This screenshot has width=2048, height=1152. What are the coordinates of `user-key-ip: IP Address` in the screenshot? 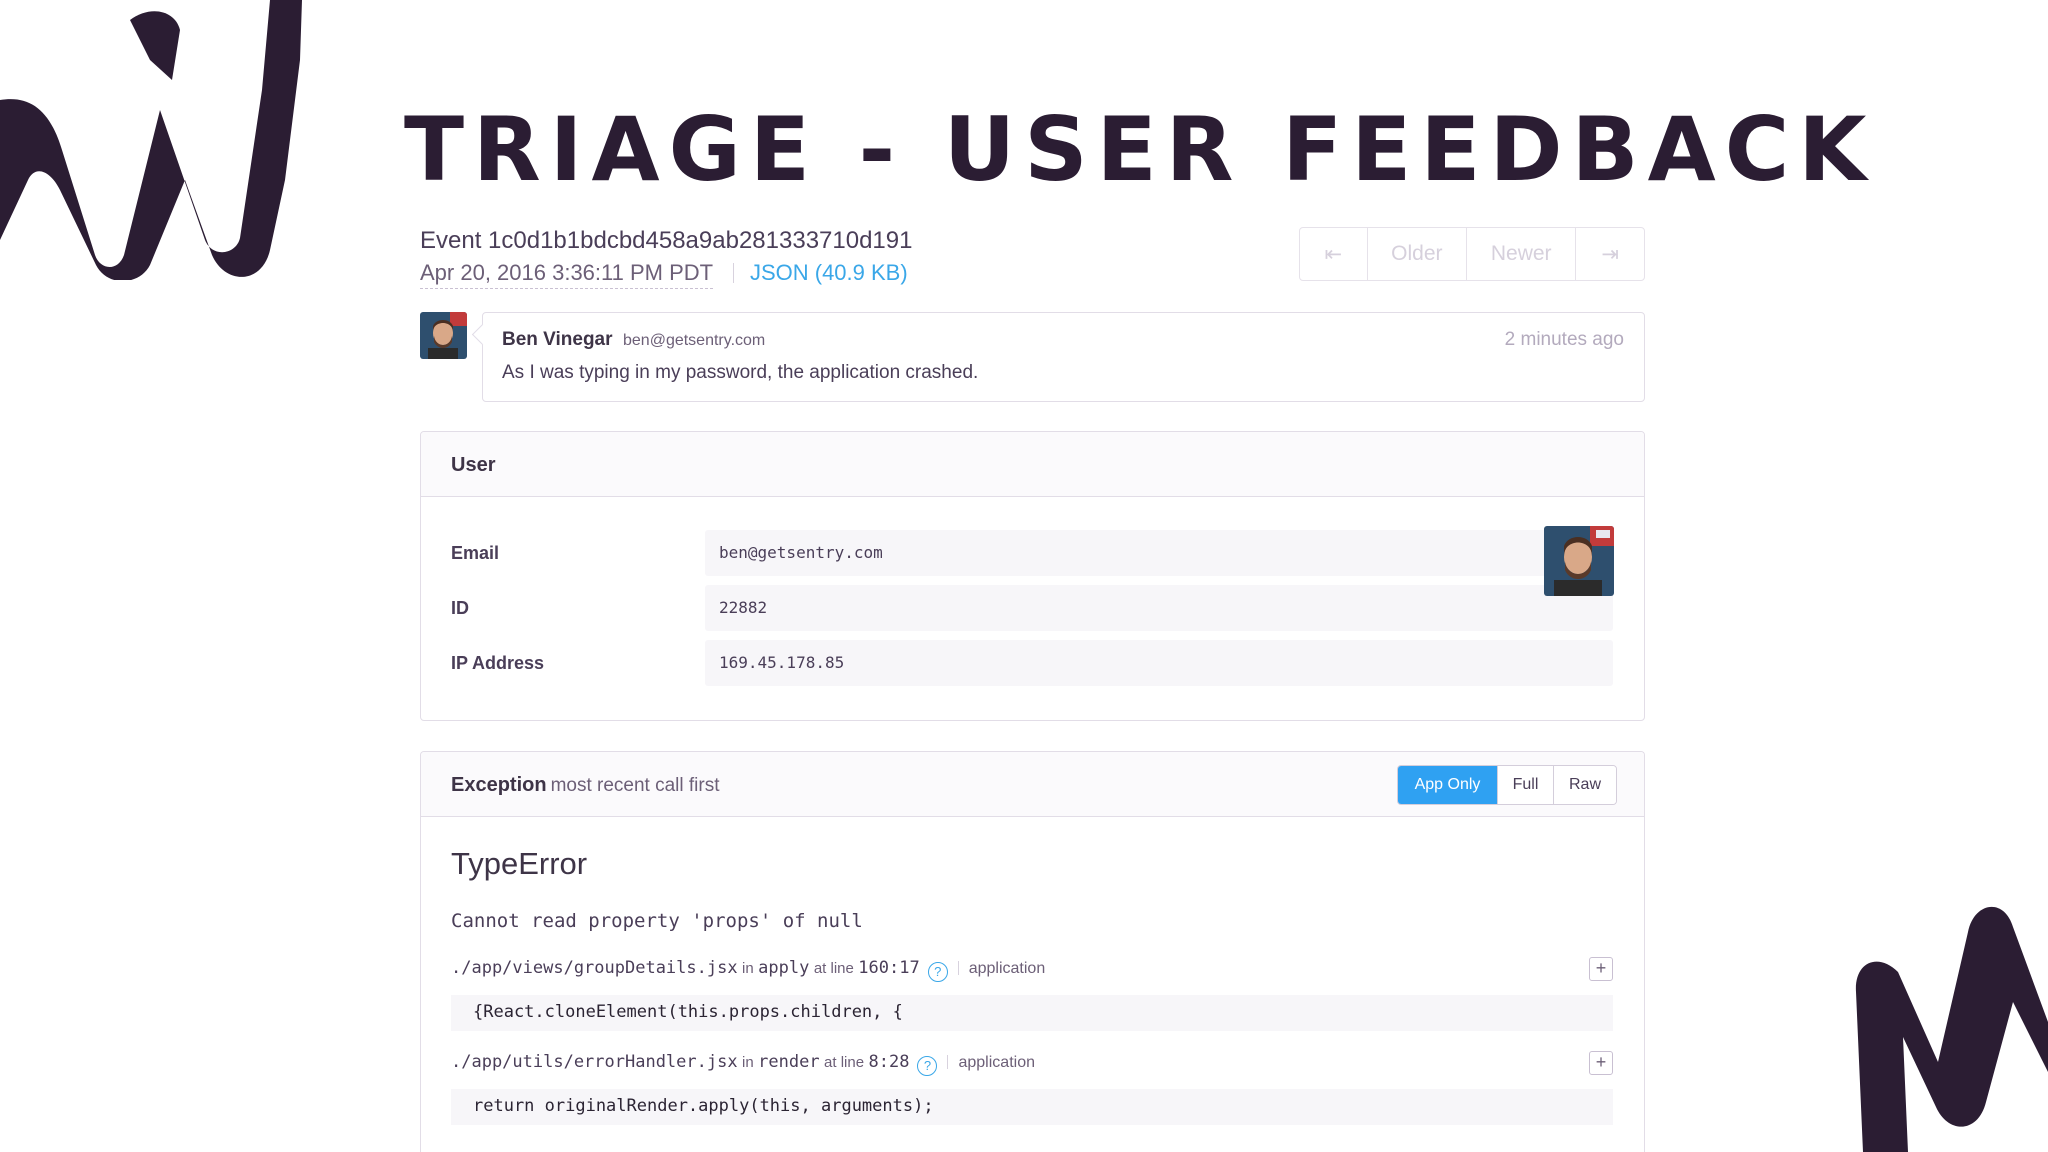 It's located at (498, 663).